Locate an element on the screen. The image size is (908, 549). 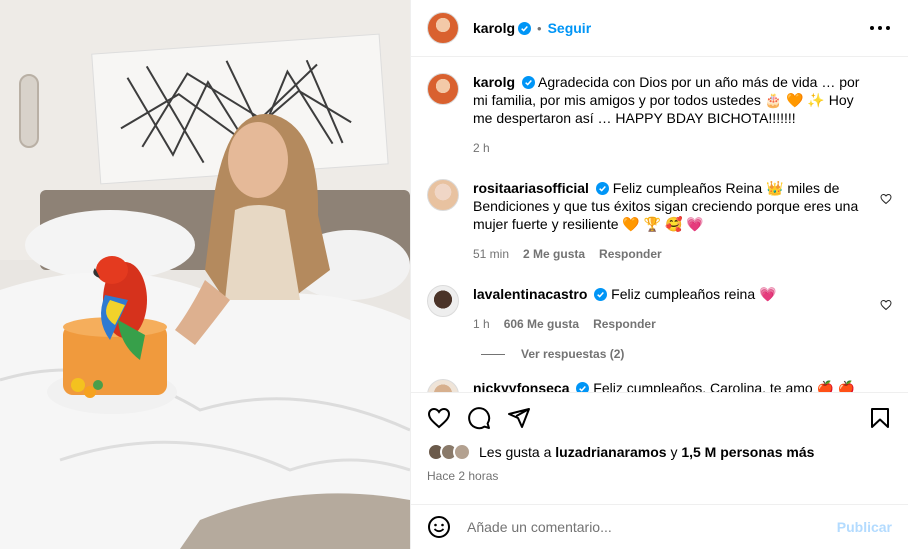
caption-username: karolg is located at coordinates (494, 82).